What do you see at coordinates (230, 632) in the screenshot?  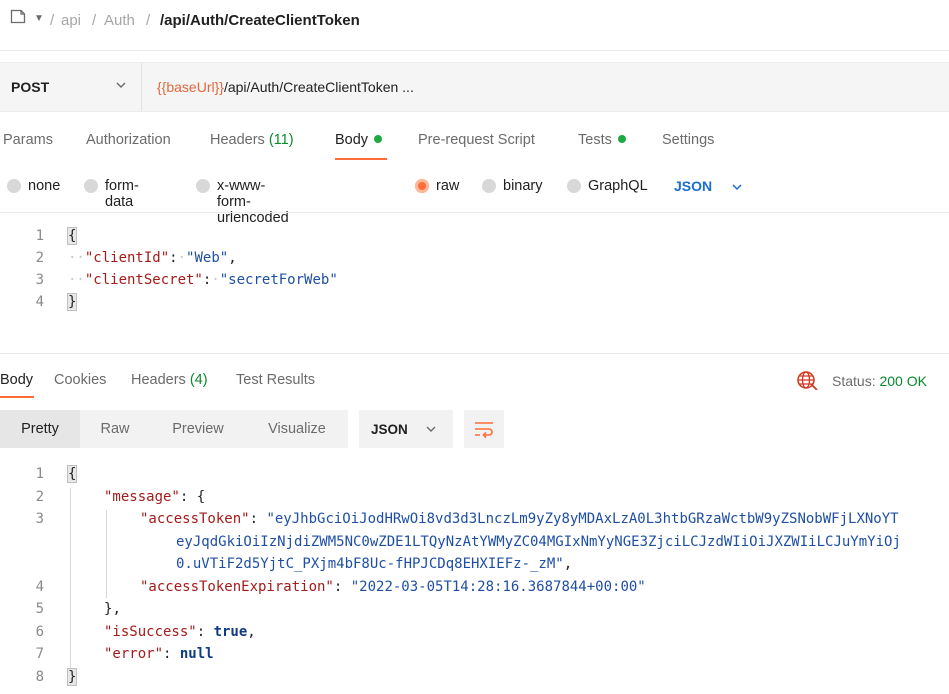 I see `json-value: true` at bounding box center [230, 632].